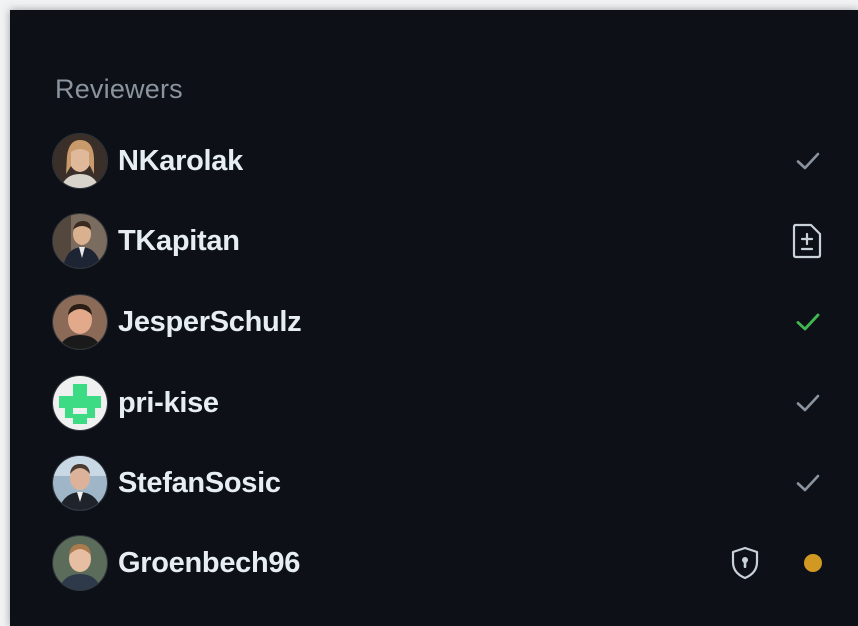  What do you see at coordinates (438, 403) in the screenshot?
I see `reviewer-row-pri-kise: pri-kise` at bounding box center [438, 403].